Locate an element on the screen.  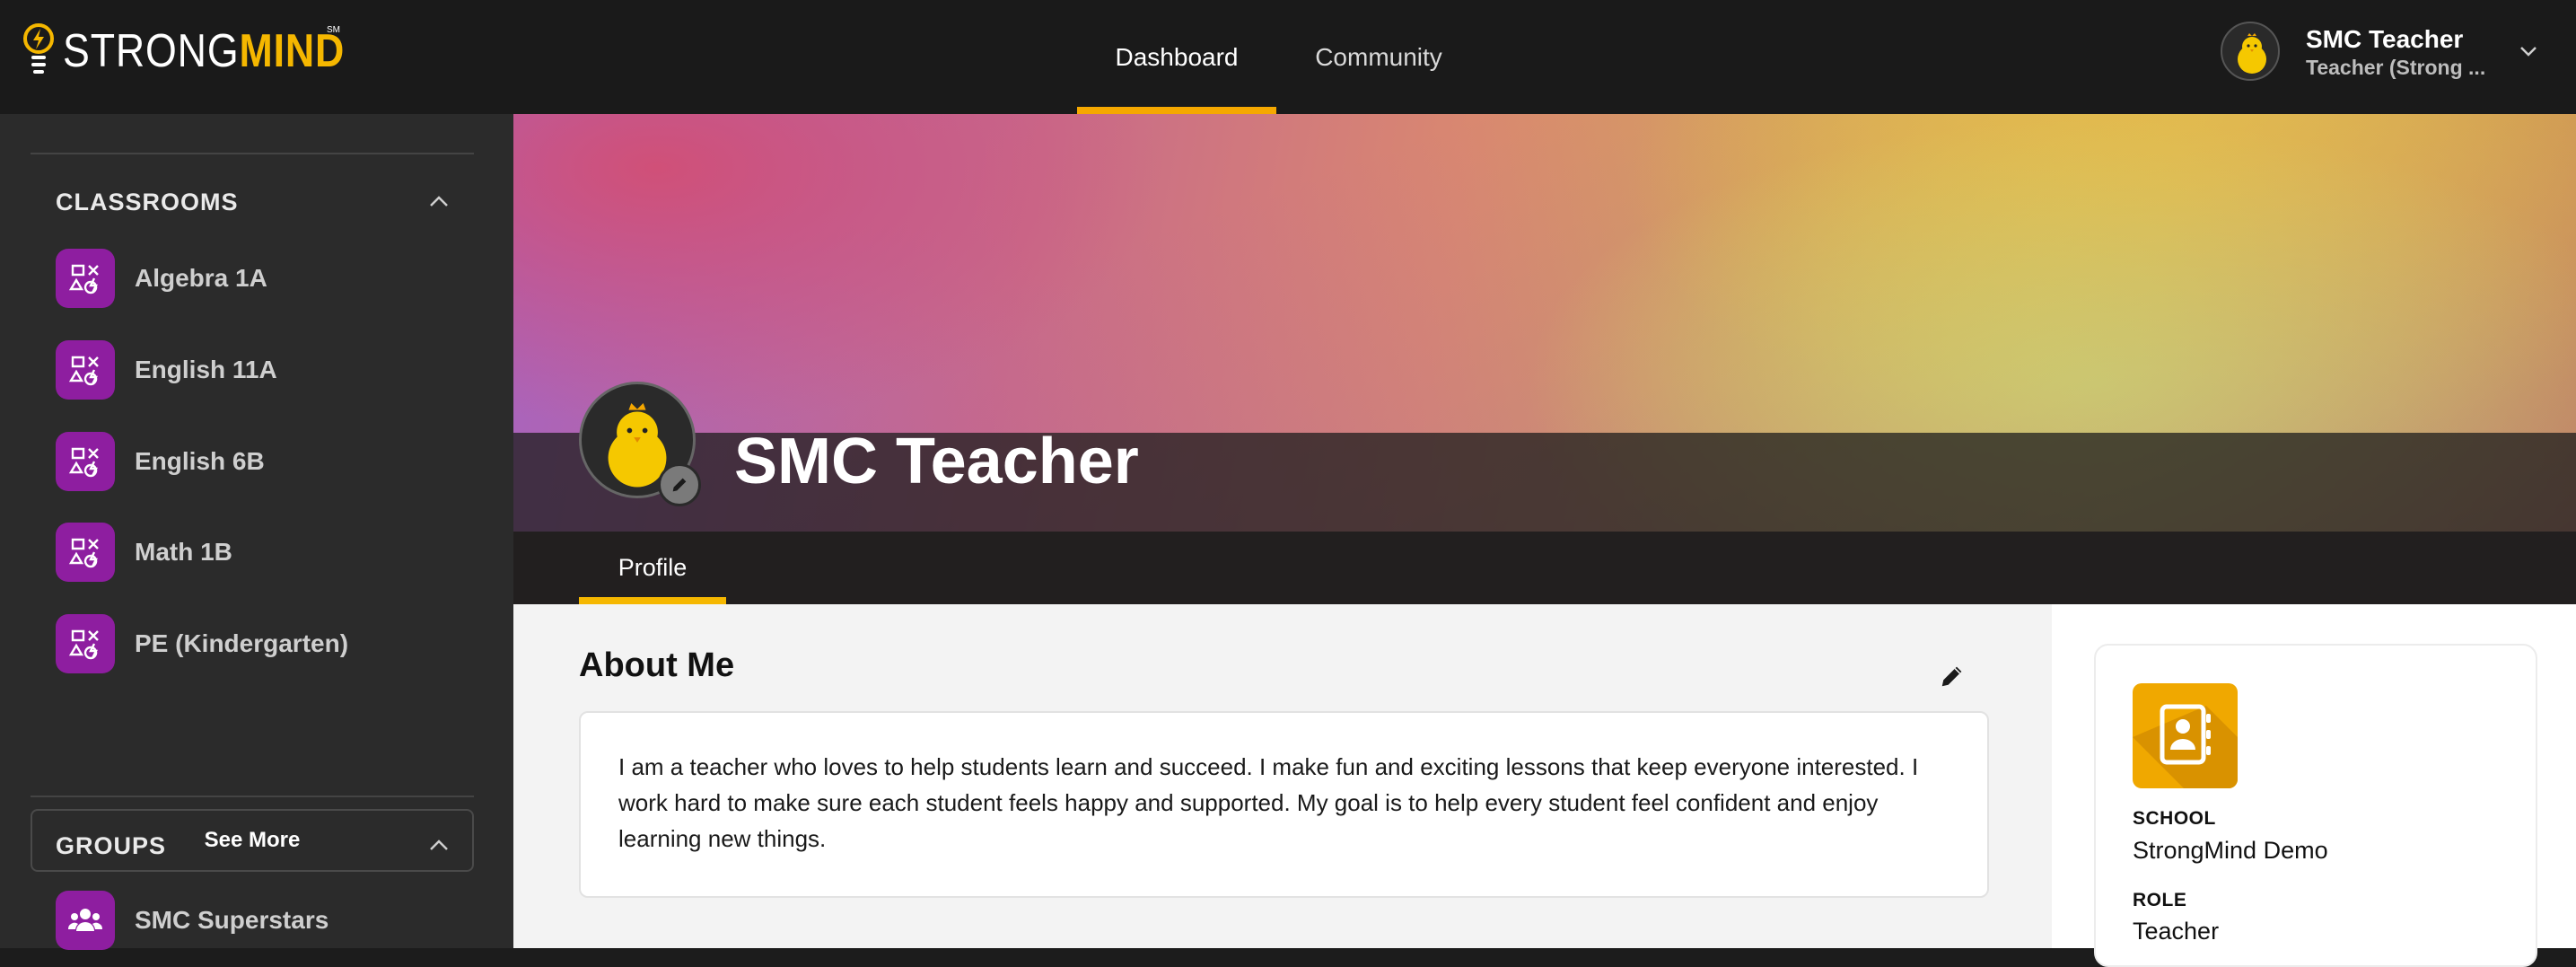
classroom-label: Math 1B is located at coordinates (183, 552).